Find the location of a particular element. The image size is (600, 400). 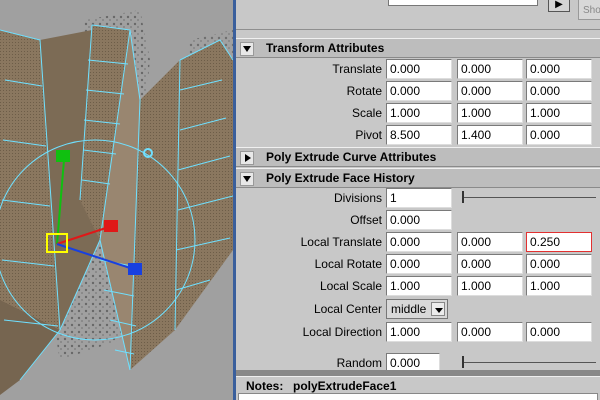

section-transform-attributes: Transform Attributes is located at coordinates (418, 48).